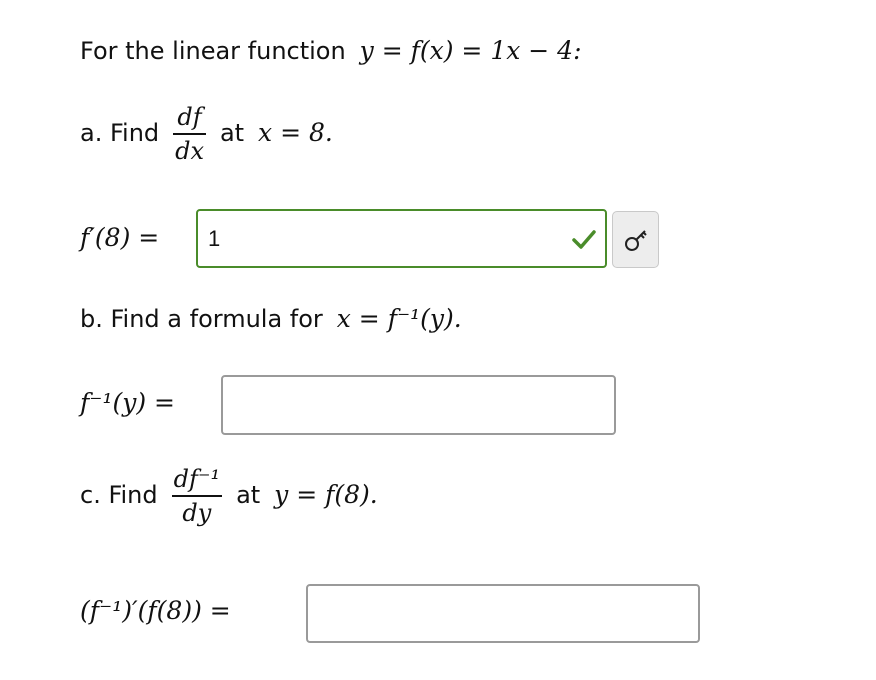  Describe the element at coordinates (189, 117) in the screenshot. I see `part-a-frac-numerator: df` at that location.